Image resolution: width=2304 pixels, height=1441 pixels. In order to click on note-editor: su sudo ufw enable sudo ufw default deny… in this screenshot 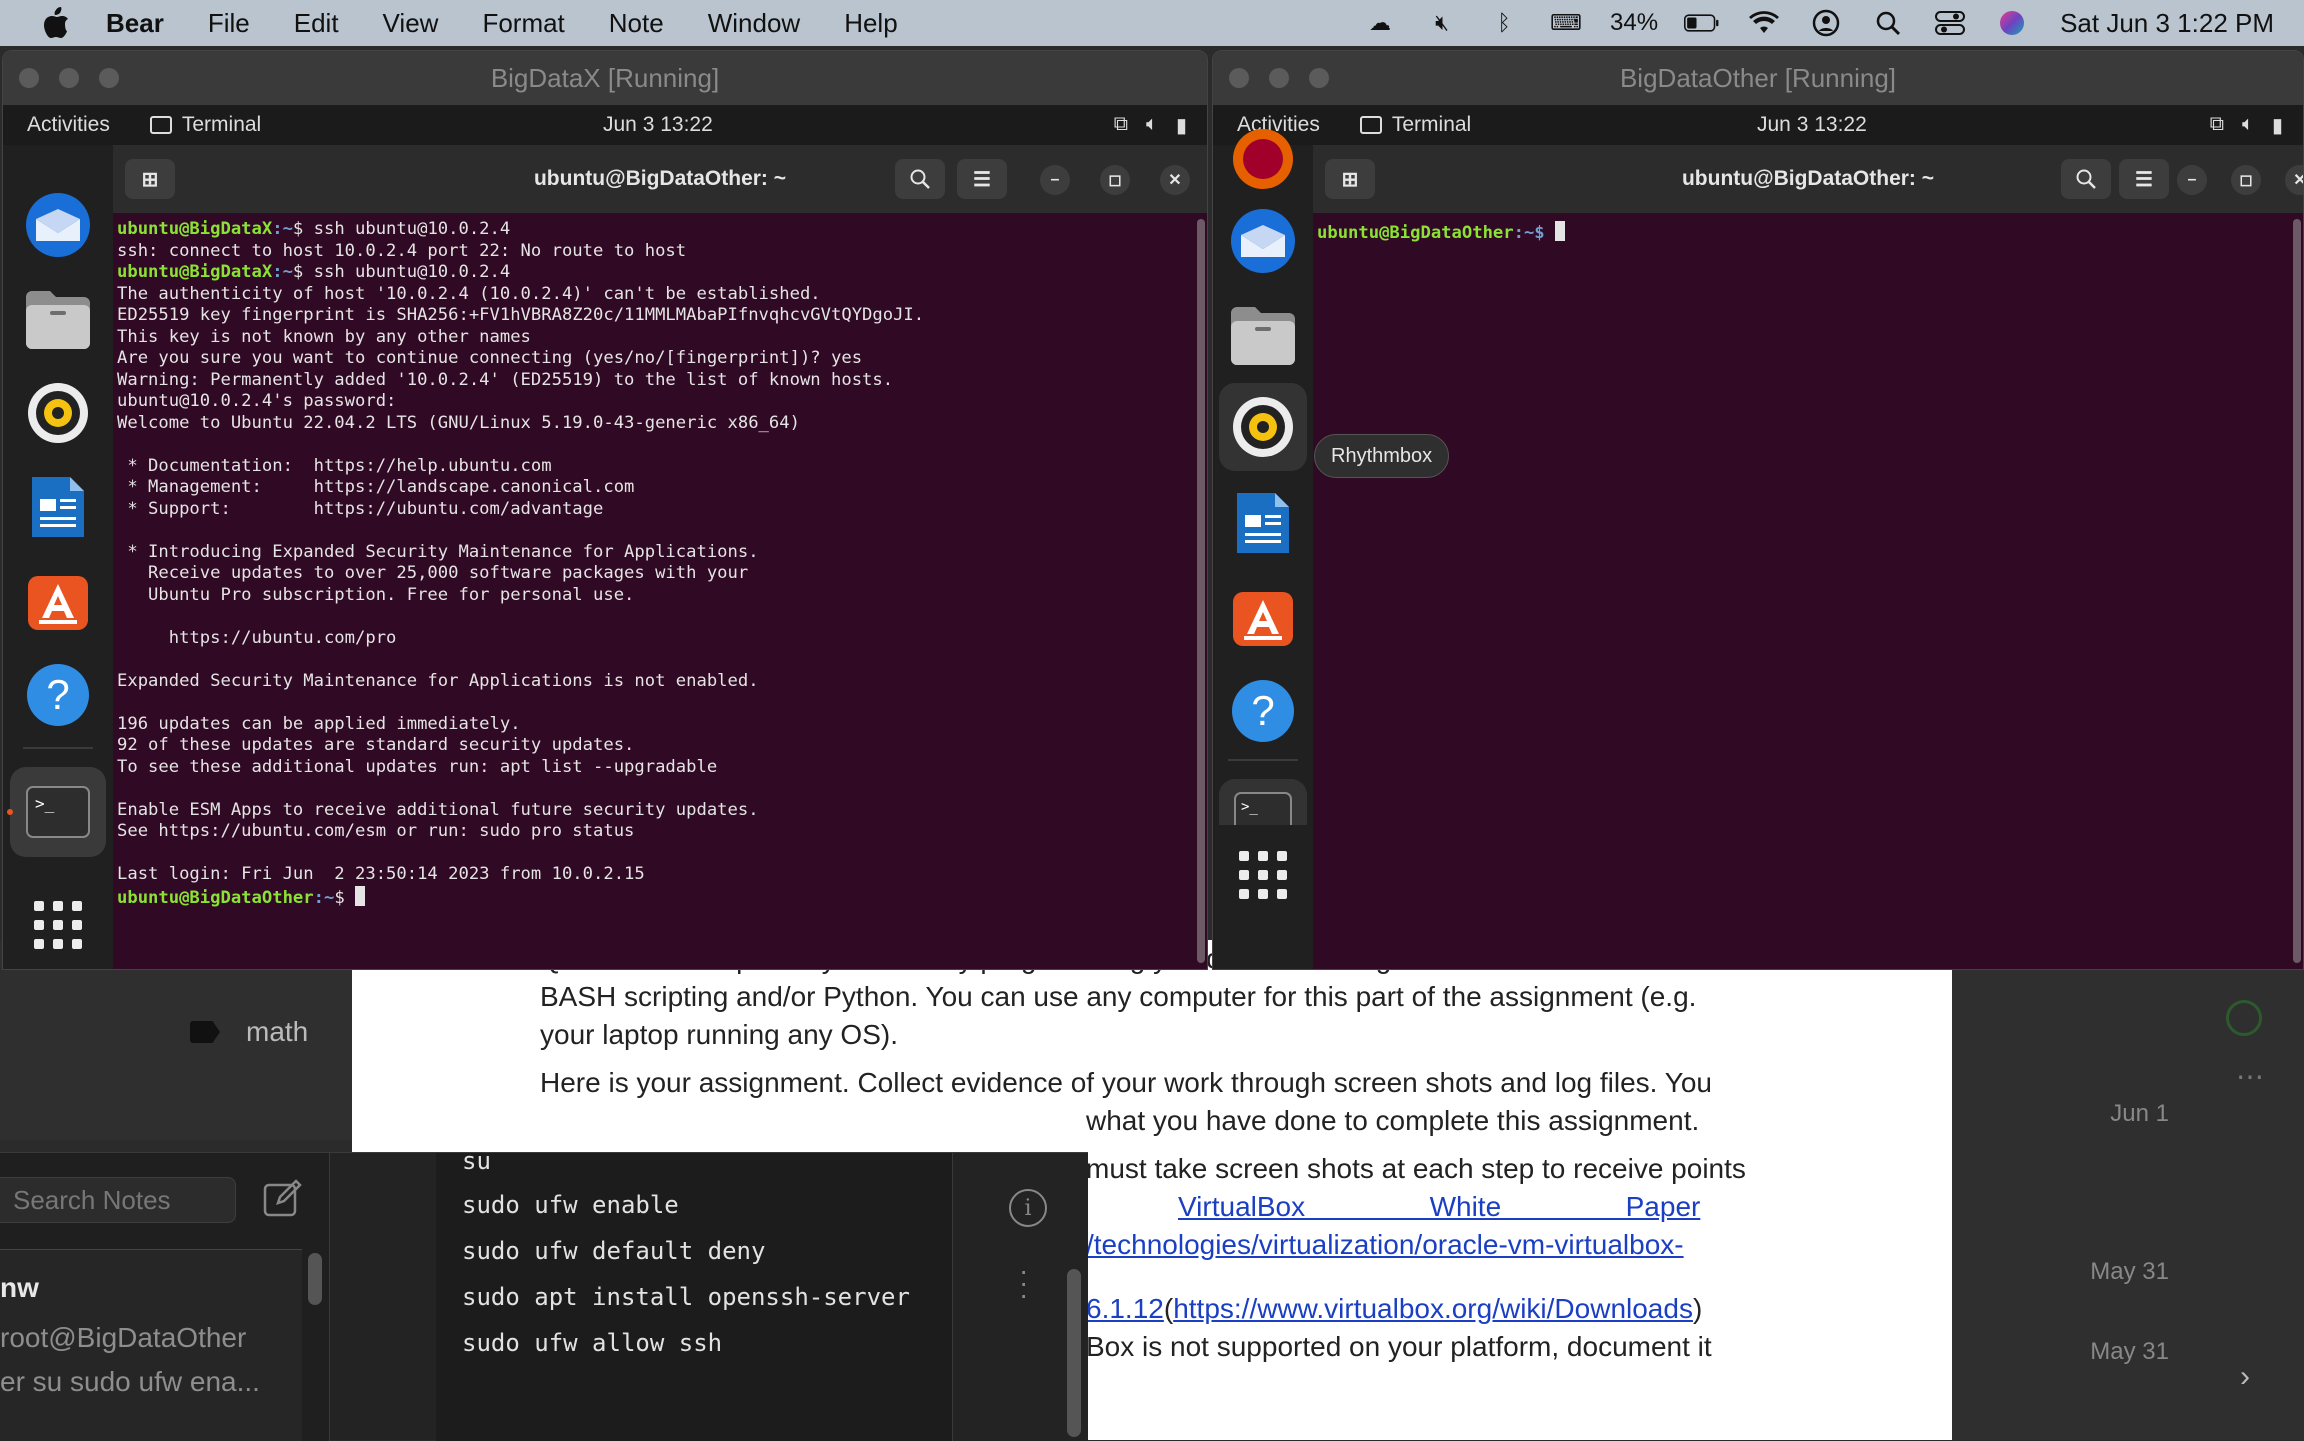, I will do `click(694, 1294)`.